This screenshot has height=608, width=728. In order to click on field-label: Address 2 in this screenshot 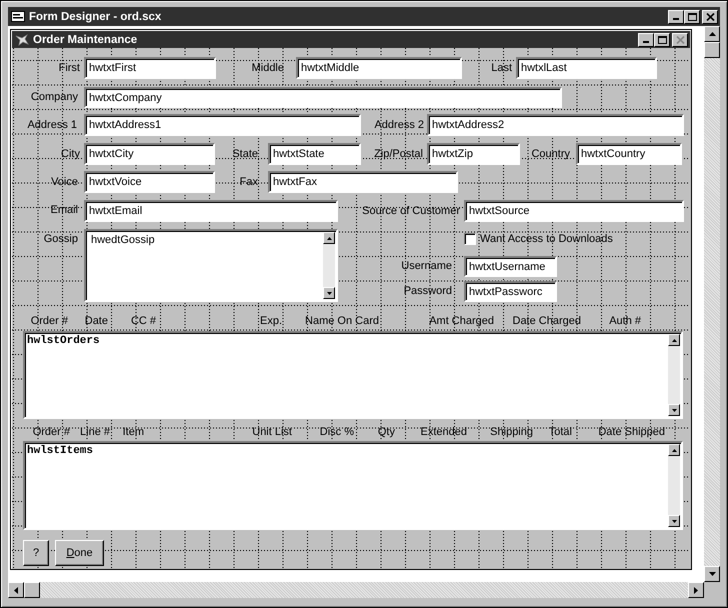, I will do `click(398, 125)`.